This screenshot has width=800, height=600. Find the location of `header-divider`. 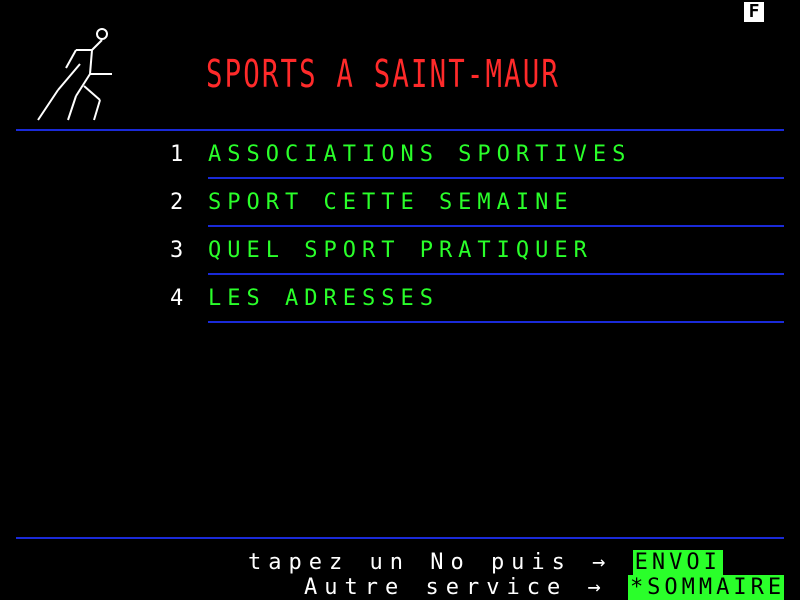

header-divider is located at coordinates (400, 130).